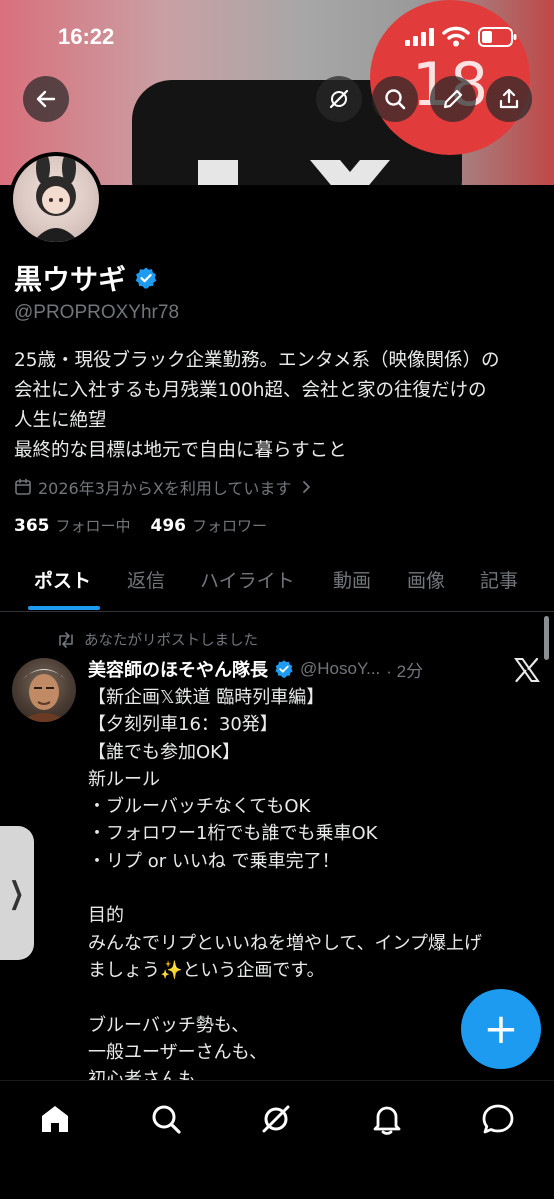  Describe the element at coordinates (32, 526) in the screenshot. I see `following-count: 365` at that location.